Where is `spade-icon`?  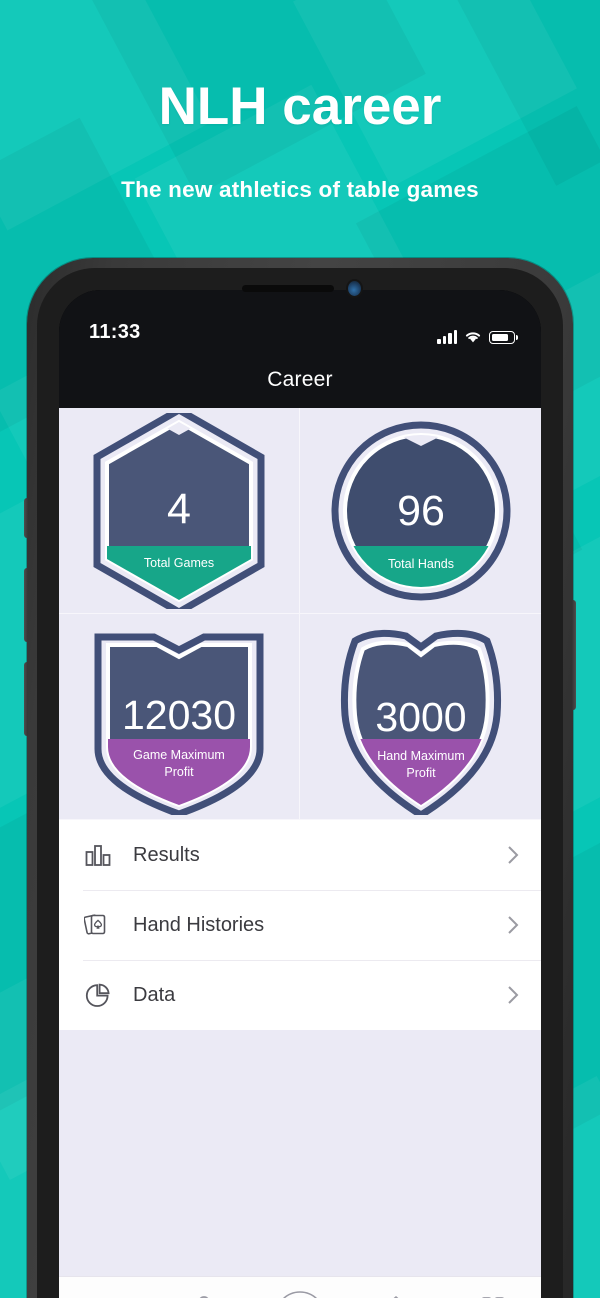
spade-icon is located at coordinates (396, 1295).